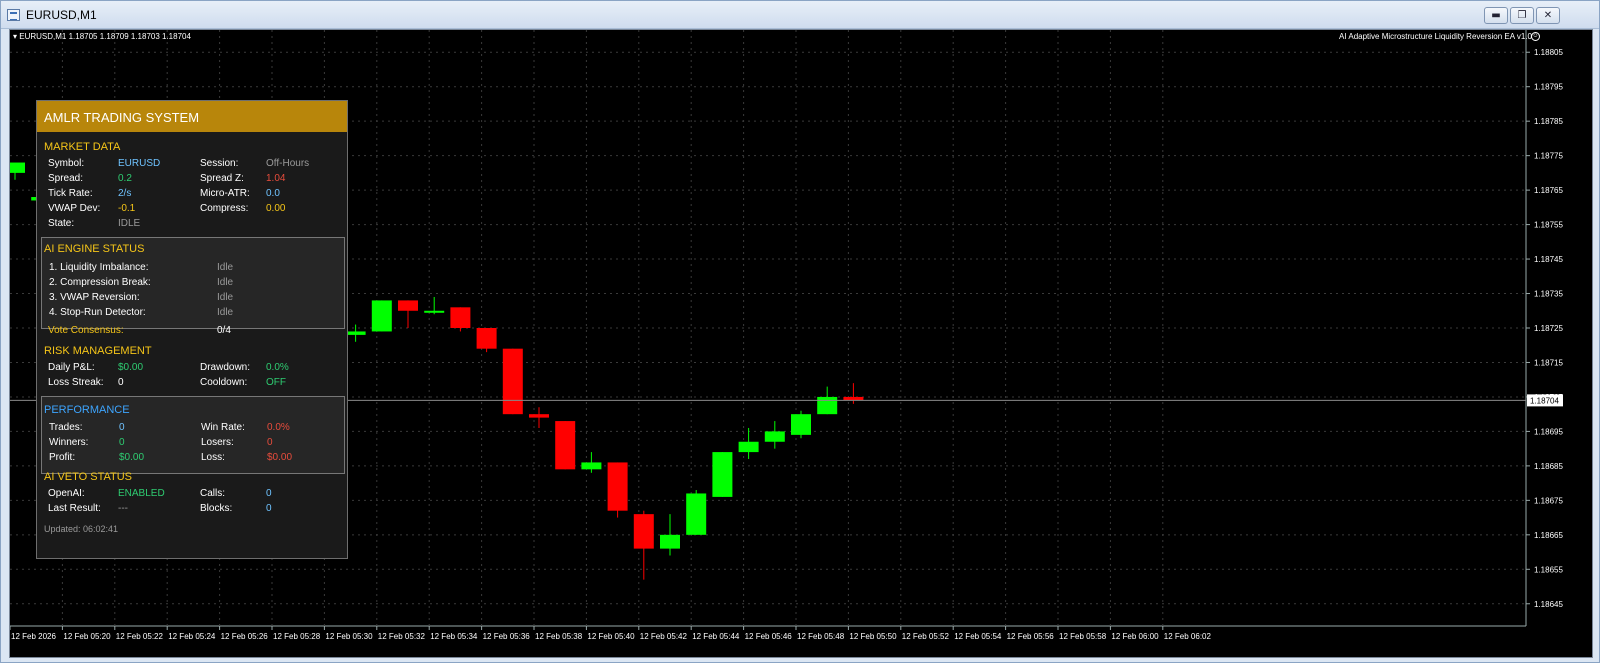 The width and height of the screenshot is (1600, 663). I want to click on vote-consensus-label: Vote Consensus:, so click(86, 330).